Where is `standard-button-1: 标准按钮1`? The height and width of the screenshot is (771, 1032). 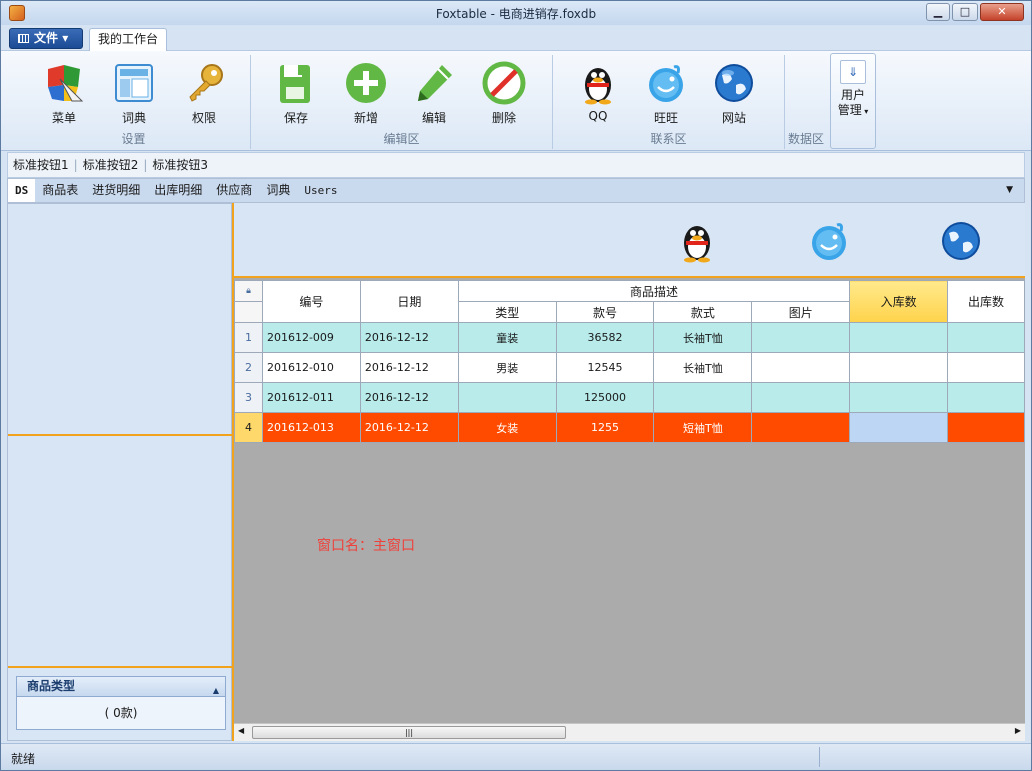
standard-button-1: 标准按钮1 is located at coordinates (41, 165).